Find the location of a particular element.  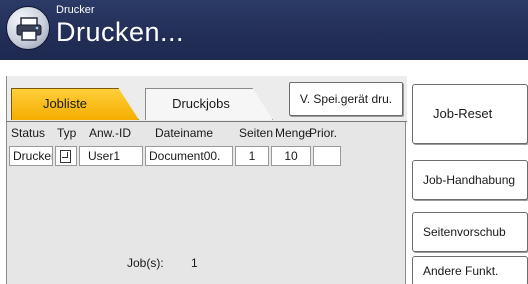

tab-job-list: Jobliste is located at coordinates (75, 104).